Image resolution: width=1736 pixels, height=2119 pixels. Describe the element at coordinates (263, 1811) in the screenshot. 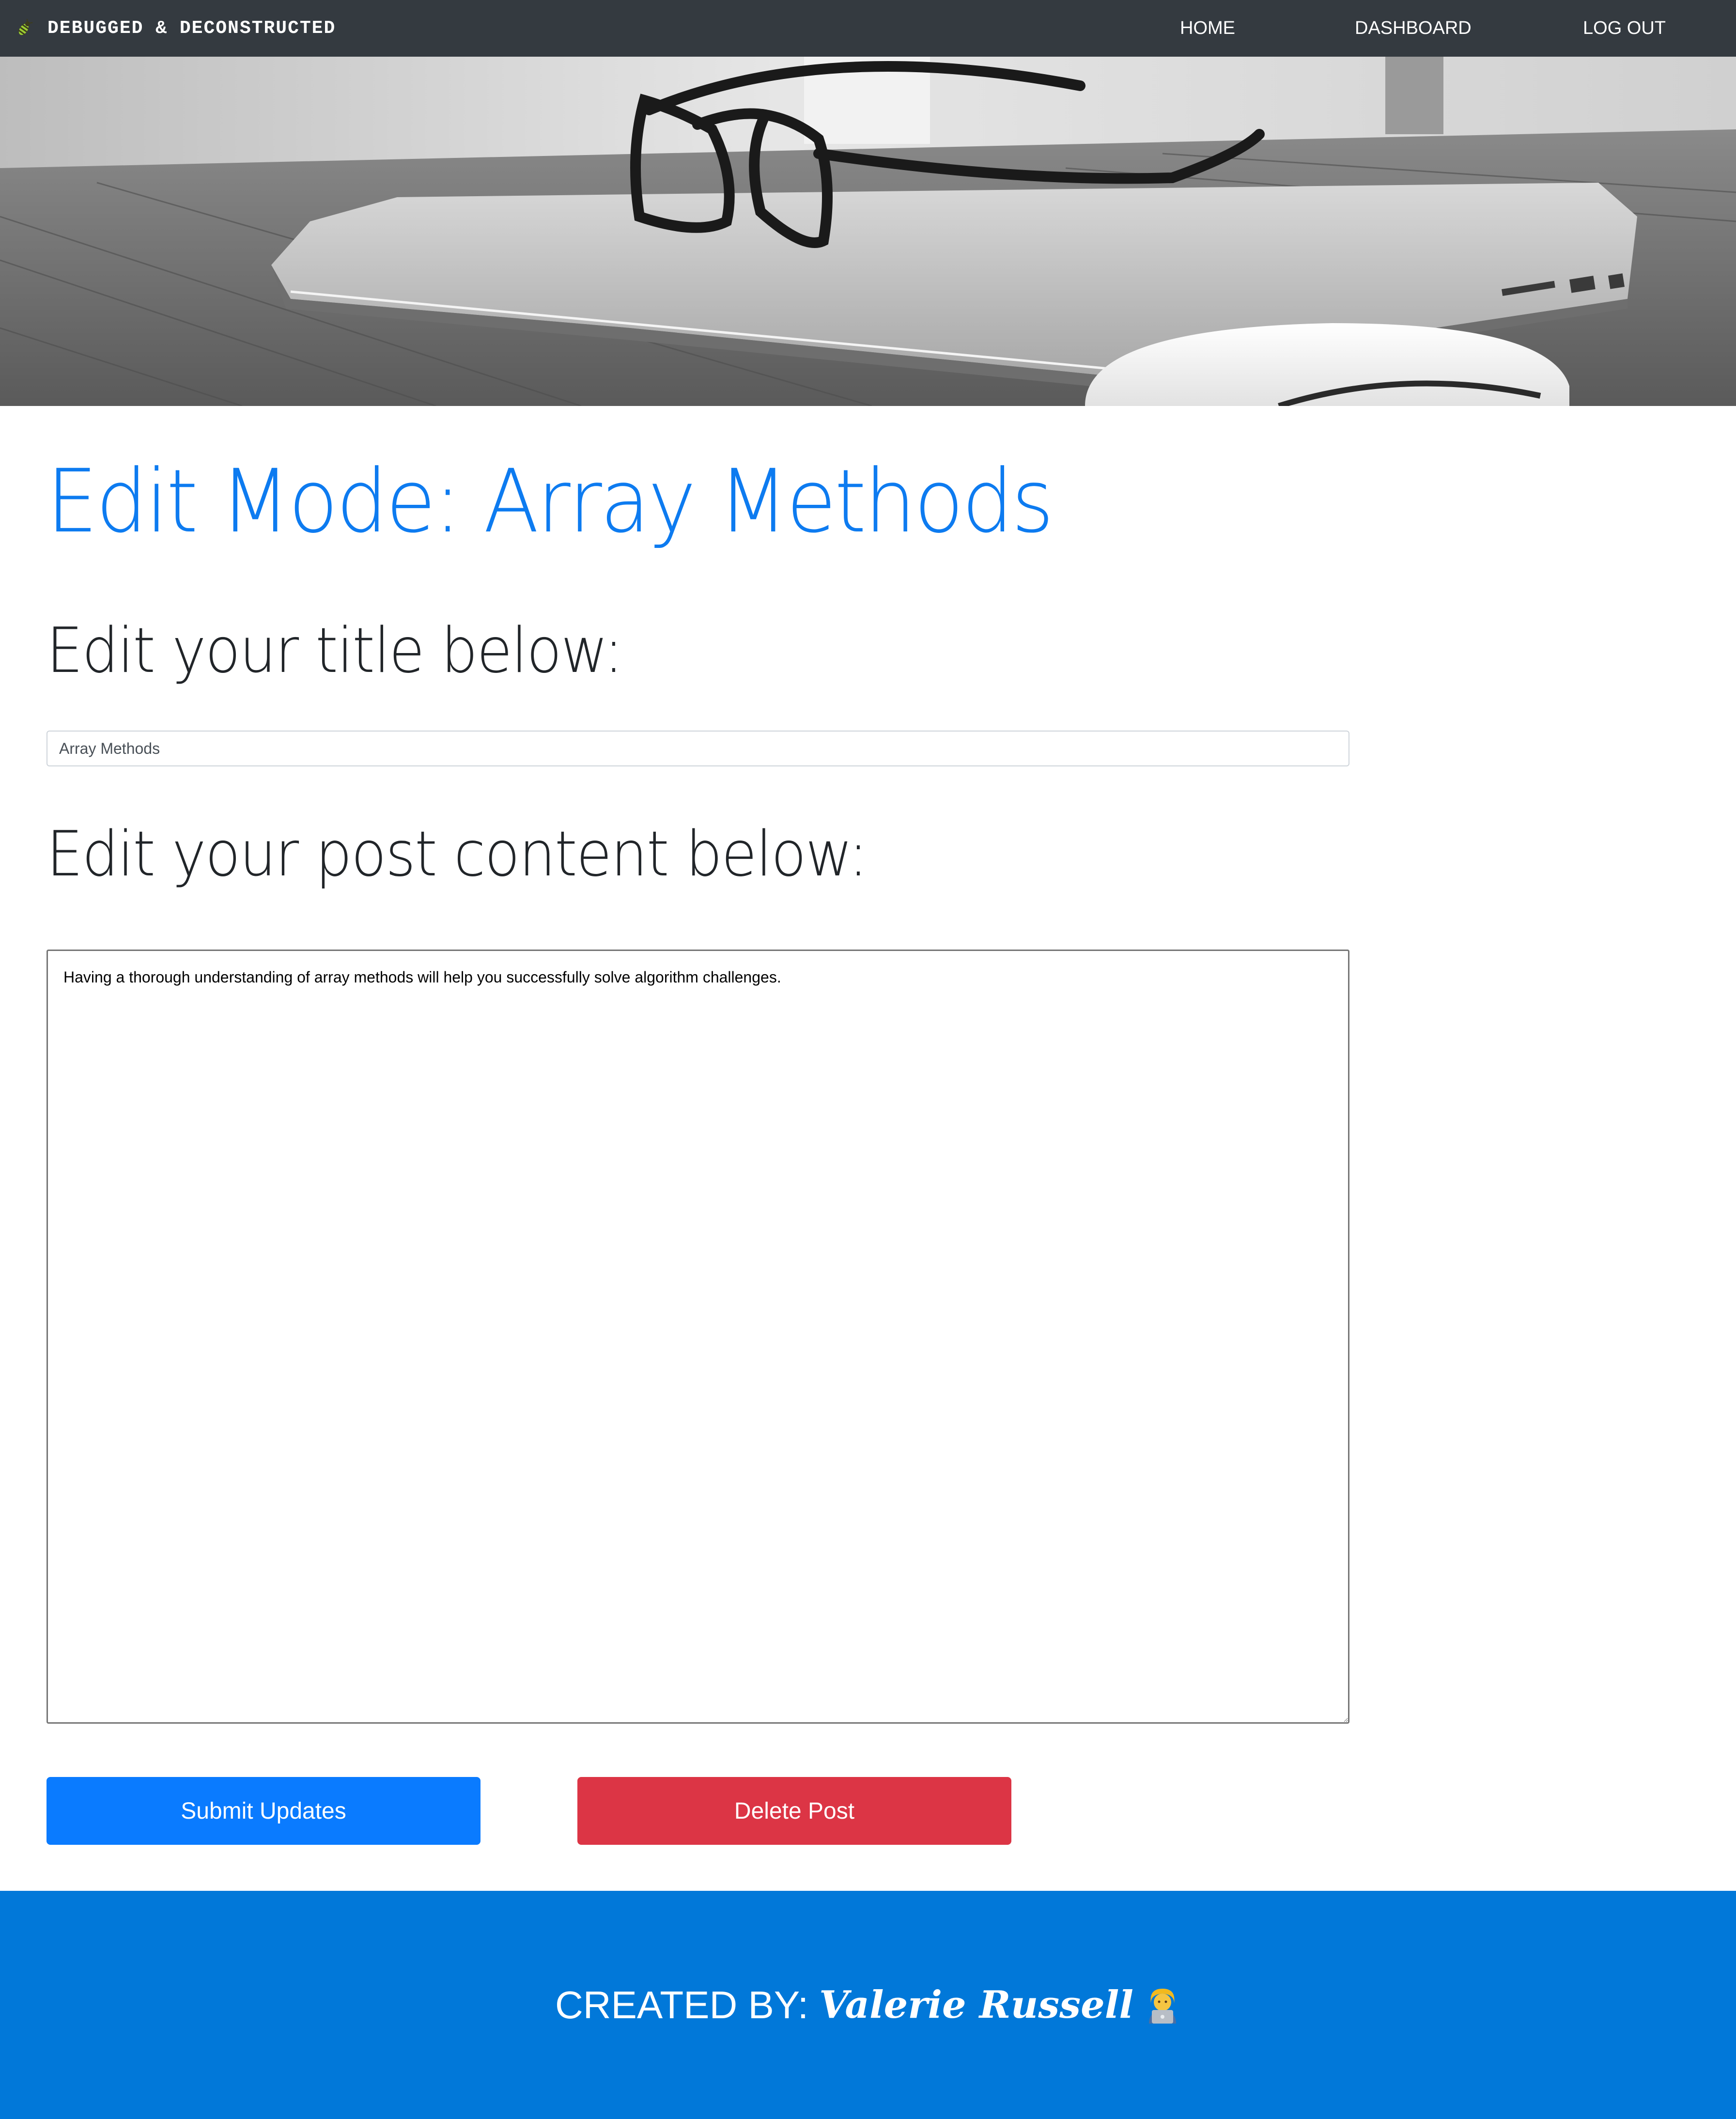

I see `submit-updates-button: Submit Updates` at that location.